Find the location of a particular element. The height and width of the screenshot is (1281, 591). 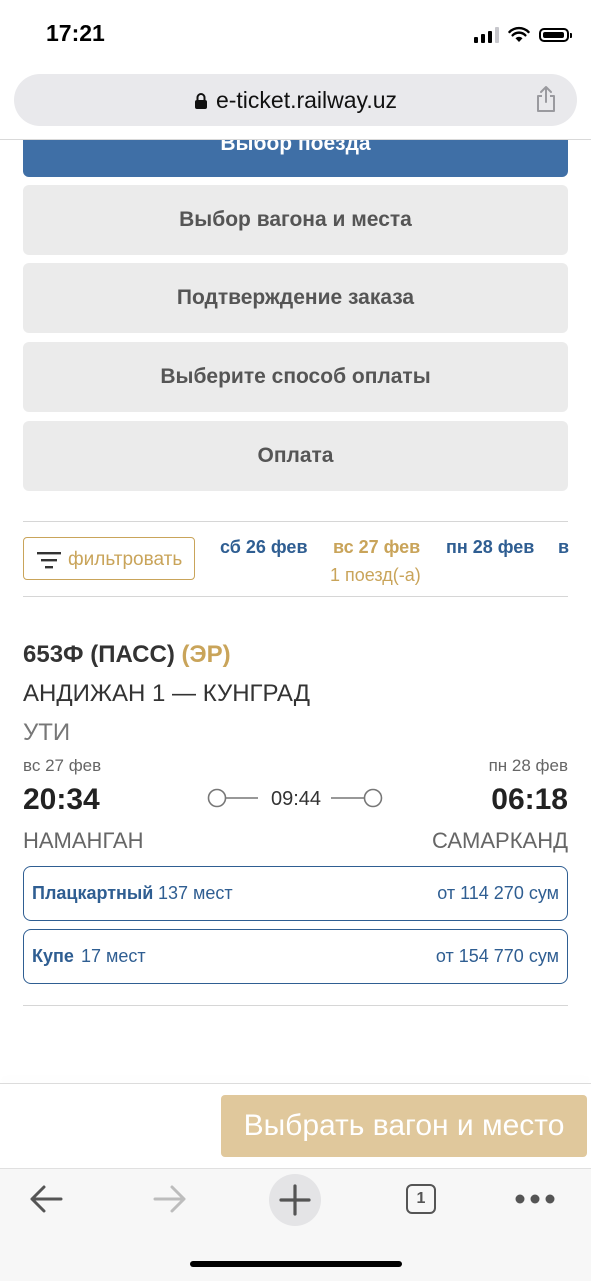

fare-class: Плацкартный is located at coordinates (93, 893).